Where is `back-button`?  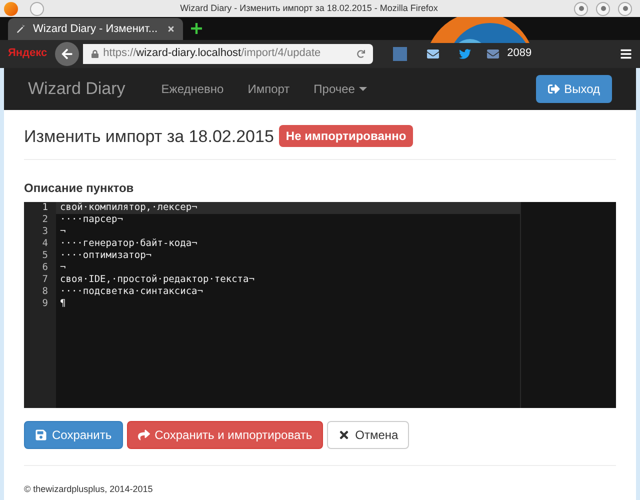
back-button is located at coordinates (67, 54).